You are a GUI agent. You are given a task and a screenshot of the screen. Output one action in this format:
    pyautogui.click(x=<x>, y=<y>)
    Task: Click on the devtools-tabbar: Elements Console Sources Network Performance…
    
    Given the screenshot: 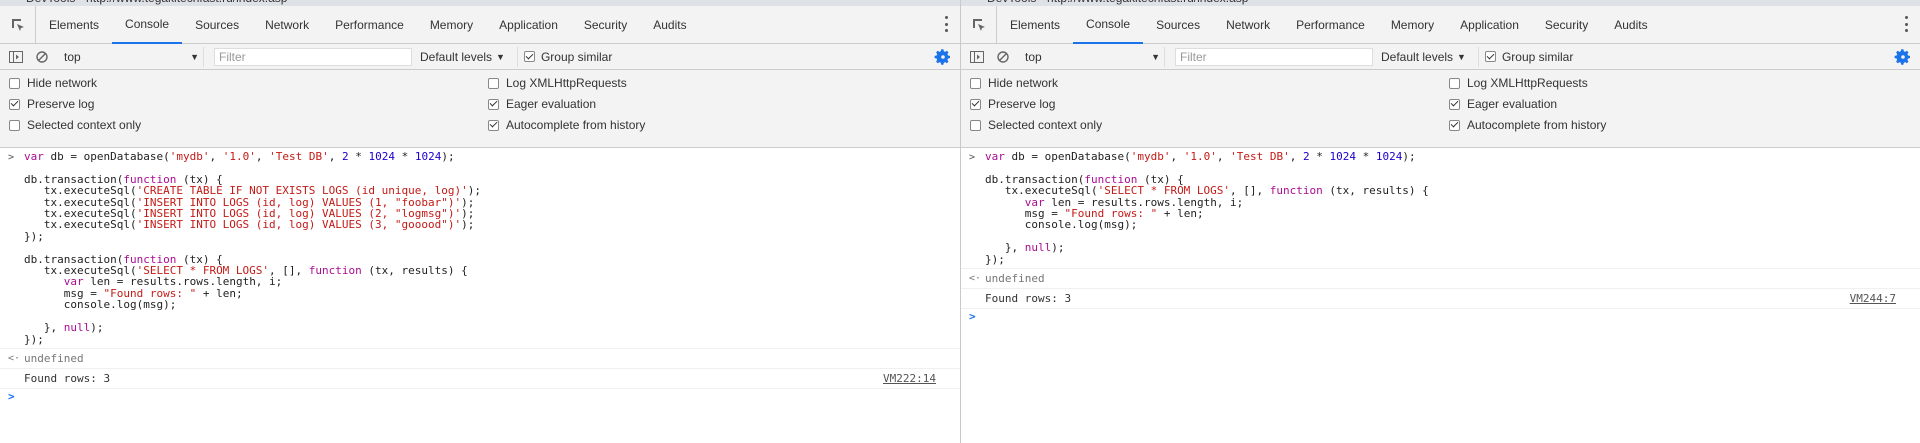 What is the action you would take?
    pyautogui.click(x=1440, y=24)
    